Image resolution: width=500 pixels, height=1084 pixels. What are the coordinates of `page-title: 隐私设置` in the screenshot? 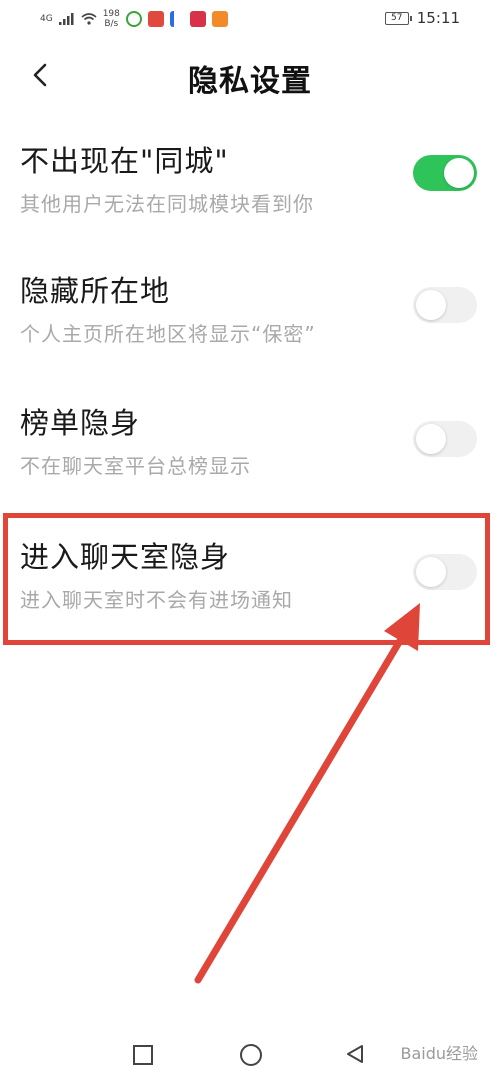 It's located at (250, 81).